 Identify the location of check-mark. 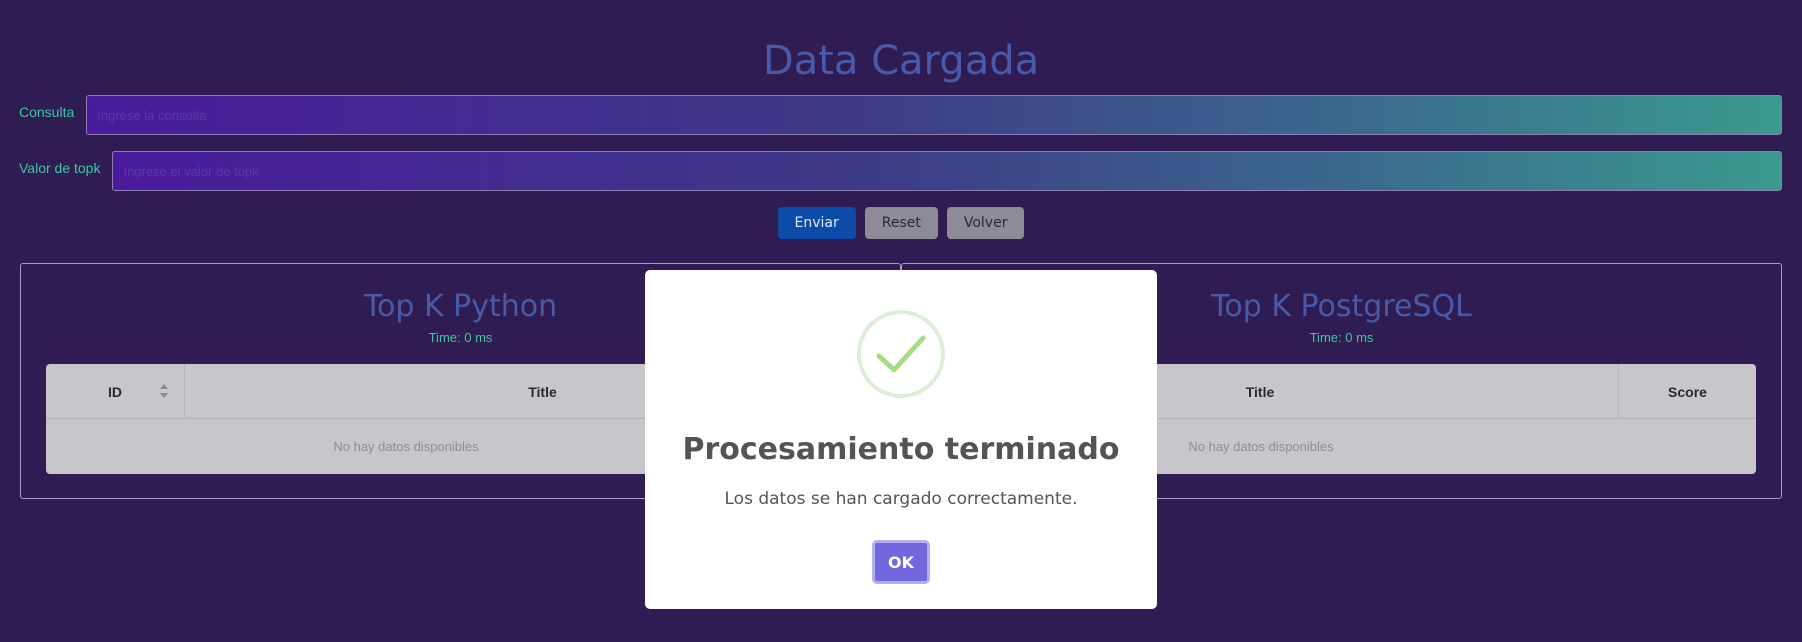
(901, 354).